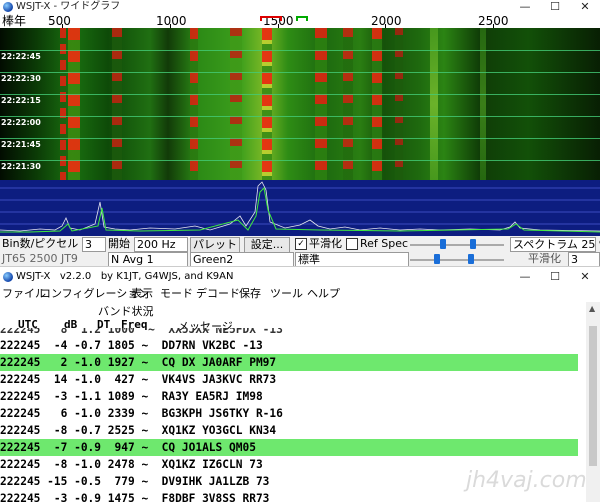 The image size is (600, 502). What do you see at coordinates (325, 243) in the screenshot?
I see `flatten-label: 平滑化` at bounding box center [325, 243].